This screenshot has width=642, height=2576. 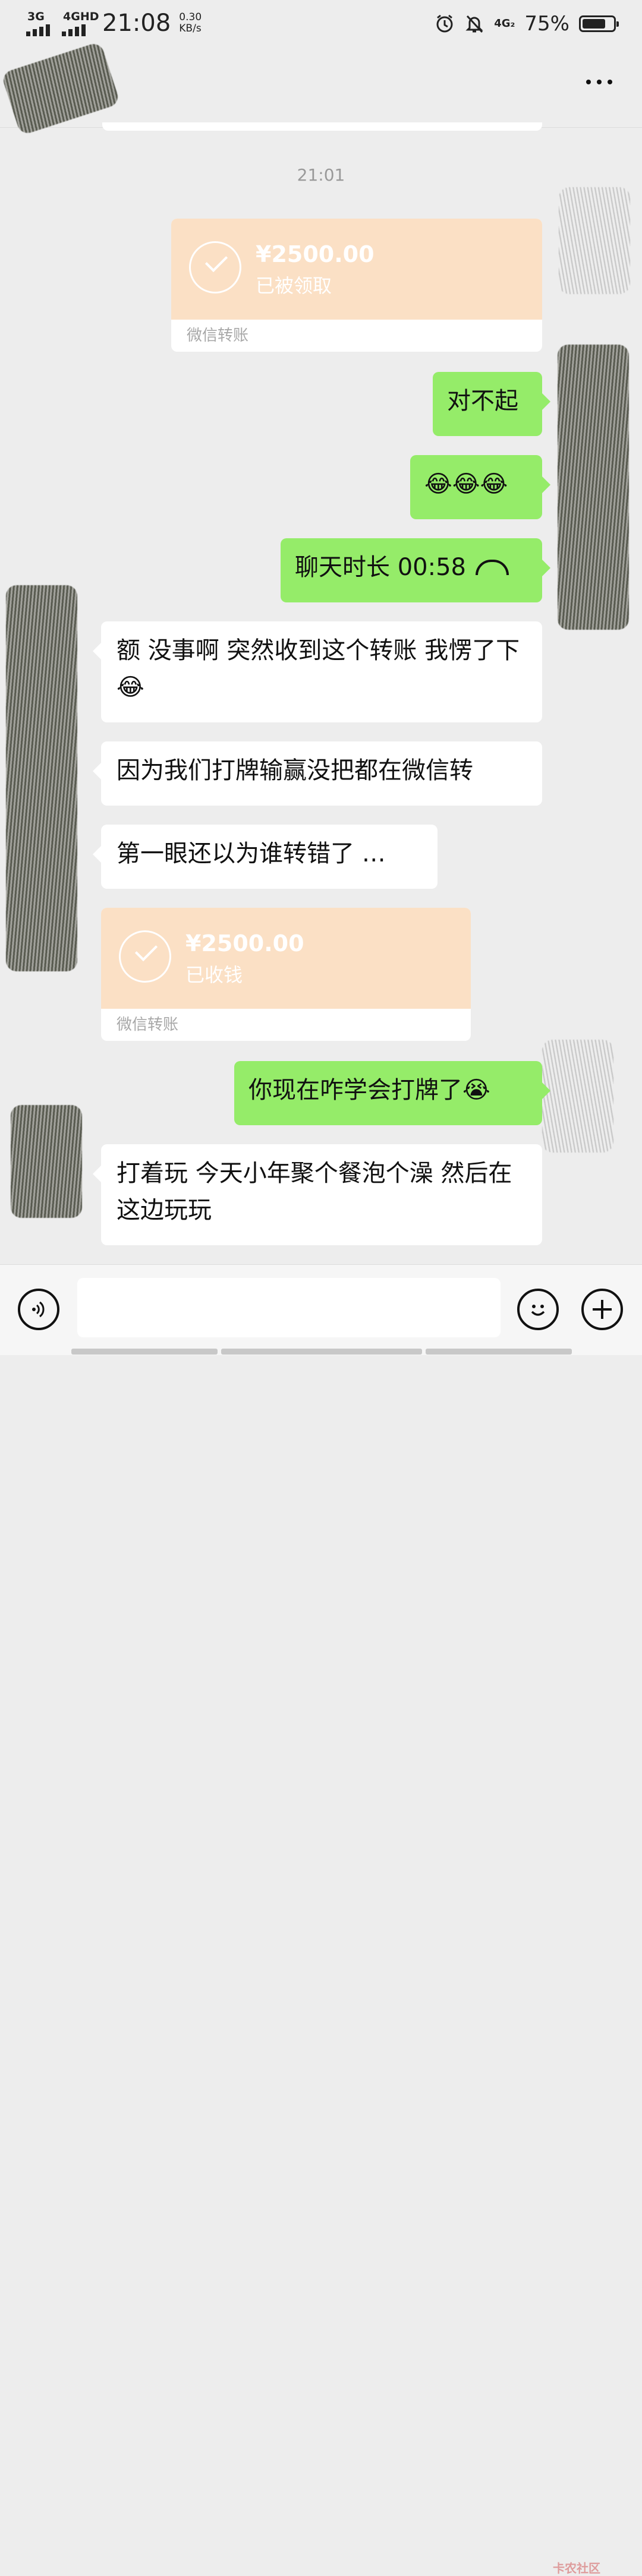 What do you see at coordinates (499, 1352) in the screenshot?
I see `nav-hint-right` at bounding box center [499, 1352].